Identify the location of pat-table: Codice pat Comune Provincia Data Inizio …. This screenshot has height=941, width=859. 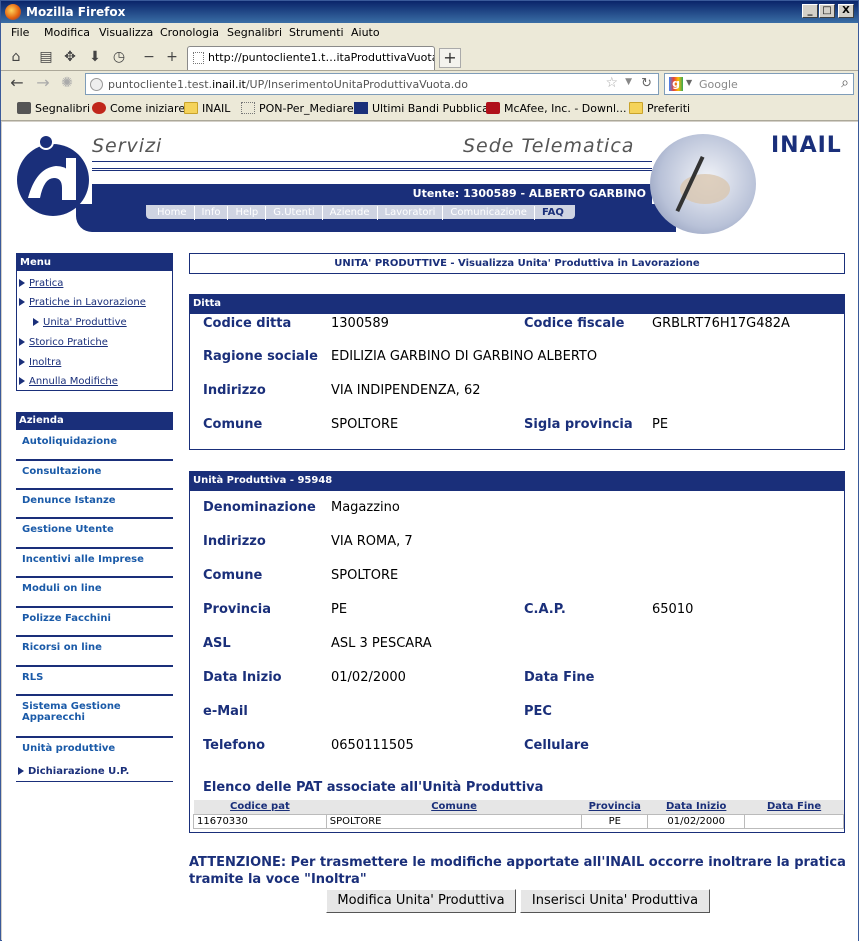
(518, 814).